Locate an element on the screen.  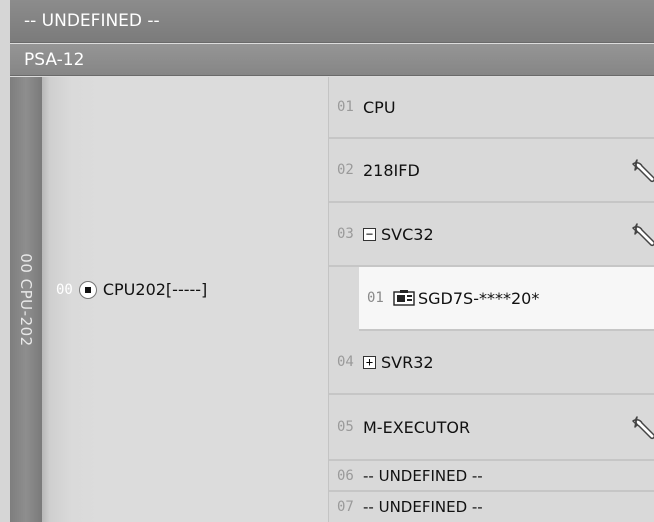
slot-number: 05 is located at coordinates (345, 427).